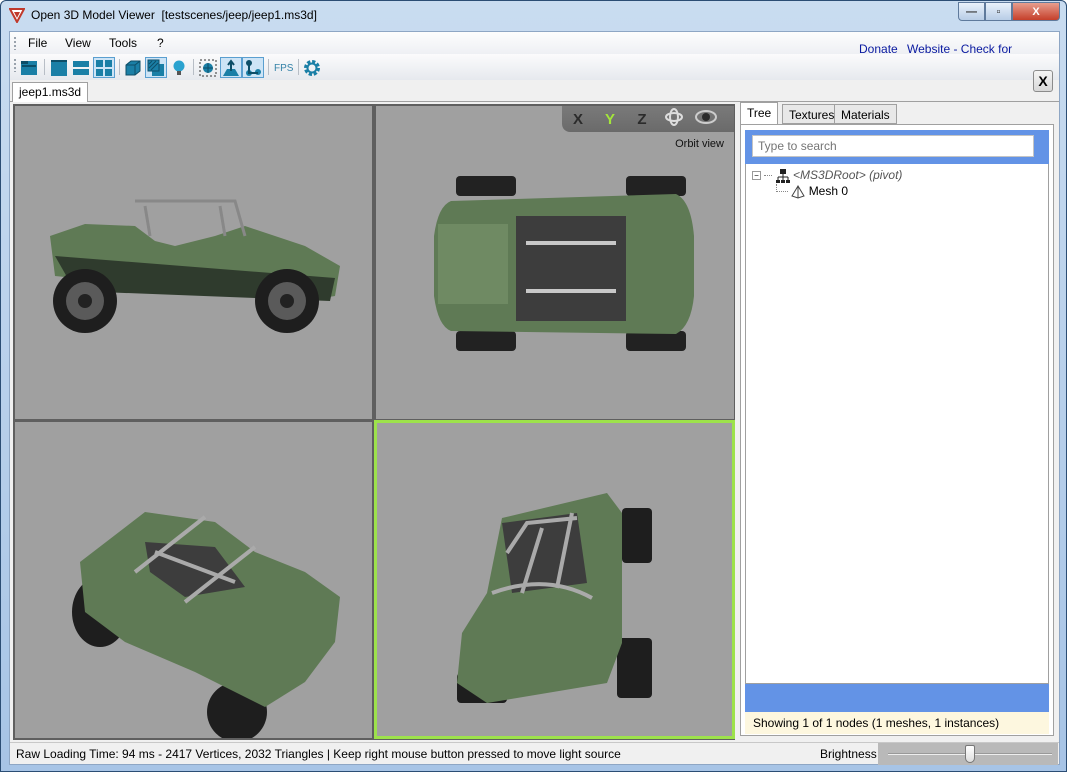 Image resolution: width=1067 pixels, height=772 pixels. What do you see at coordinates (610, 119) in the screenshot?
I see `axis-y-button: Y` at bounding box center [610, 119].